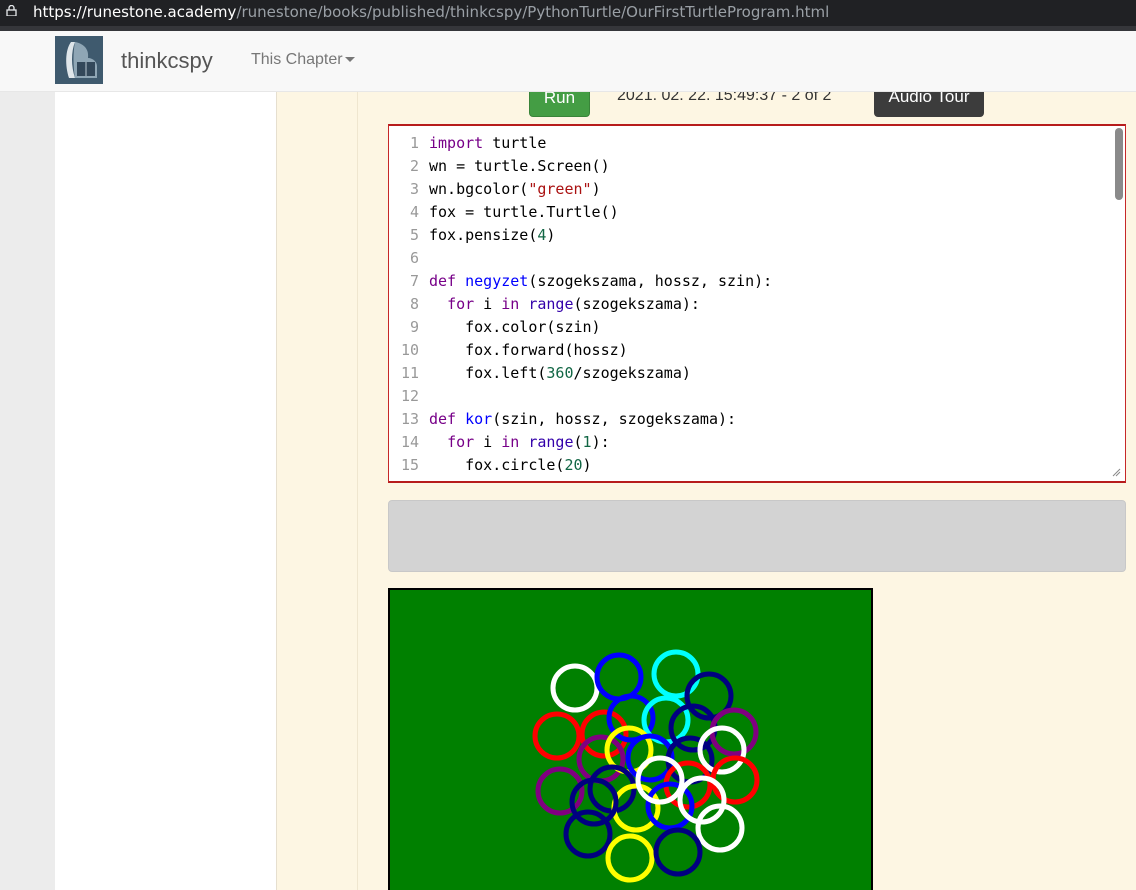  Describe the element at coordinates (614, 419) in the screenshot. I see `code-token: (szin, hossz, szogekszama):` at that location.